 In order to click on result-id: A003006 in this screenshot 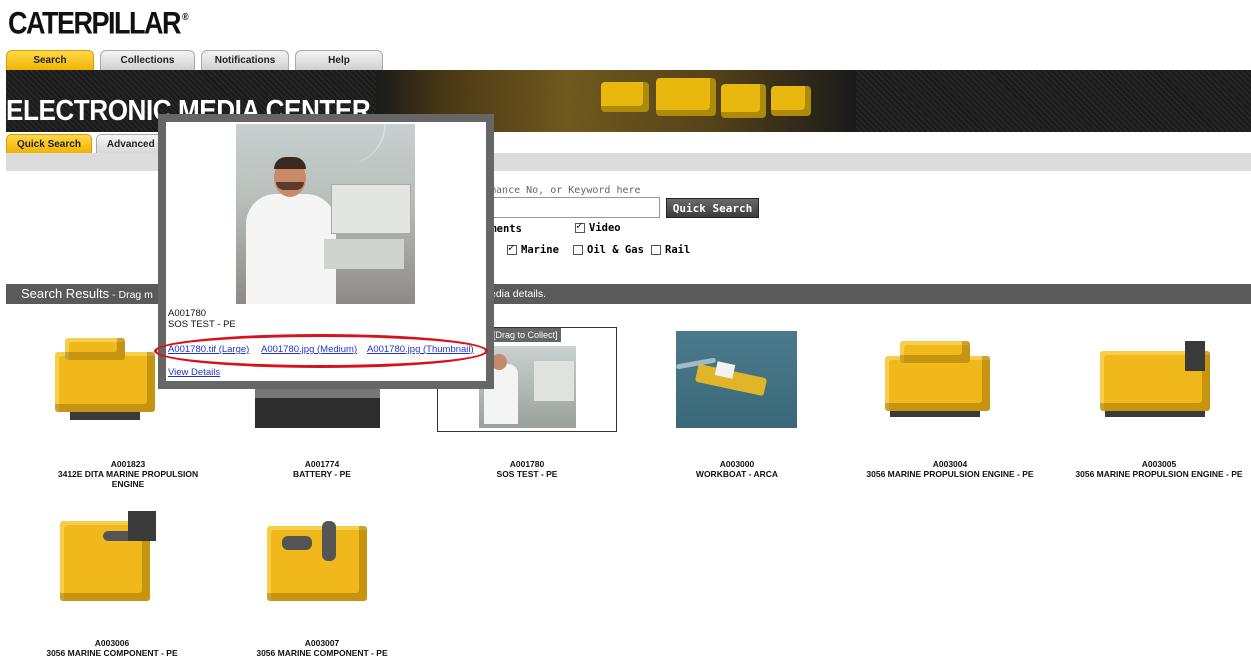, I will do `click(112, 643)`.